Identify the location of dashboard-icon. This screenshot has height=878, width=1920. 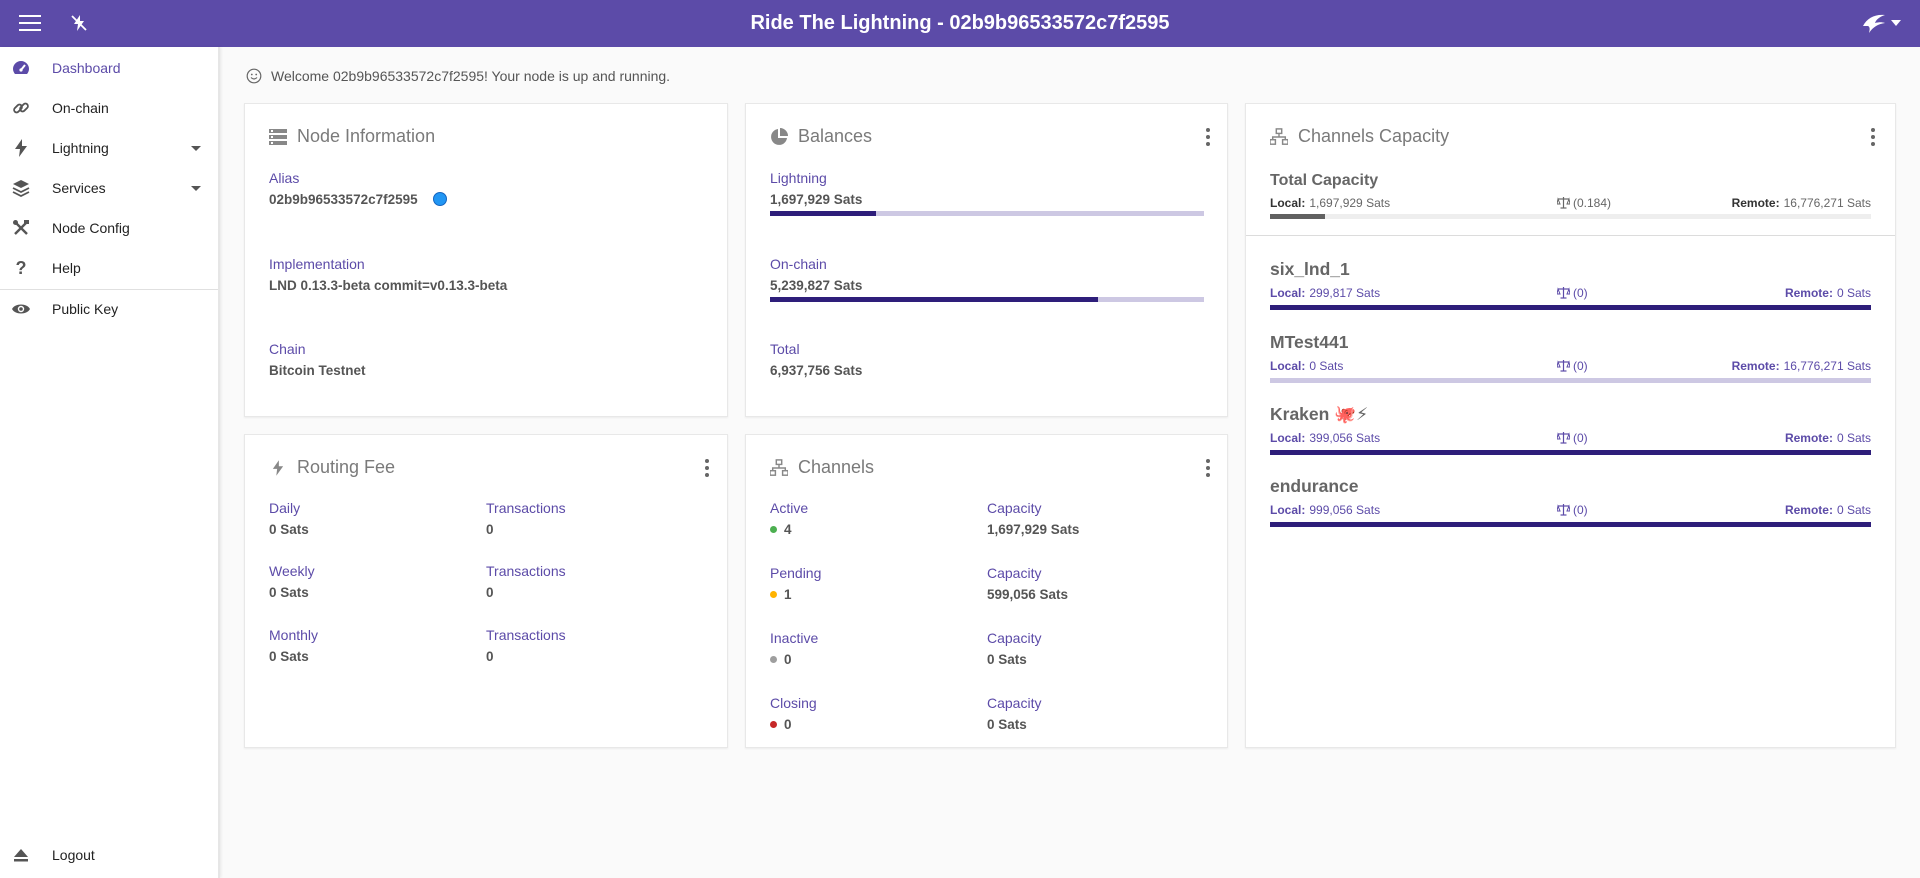
(21, 68).